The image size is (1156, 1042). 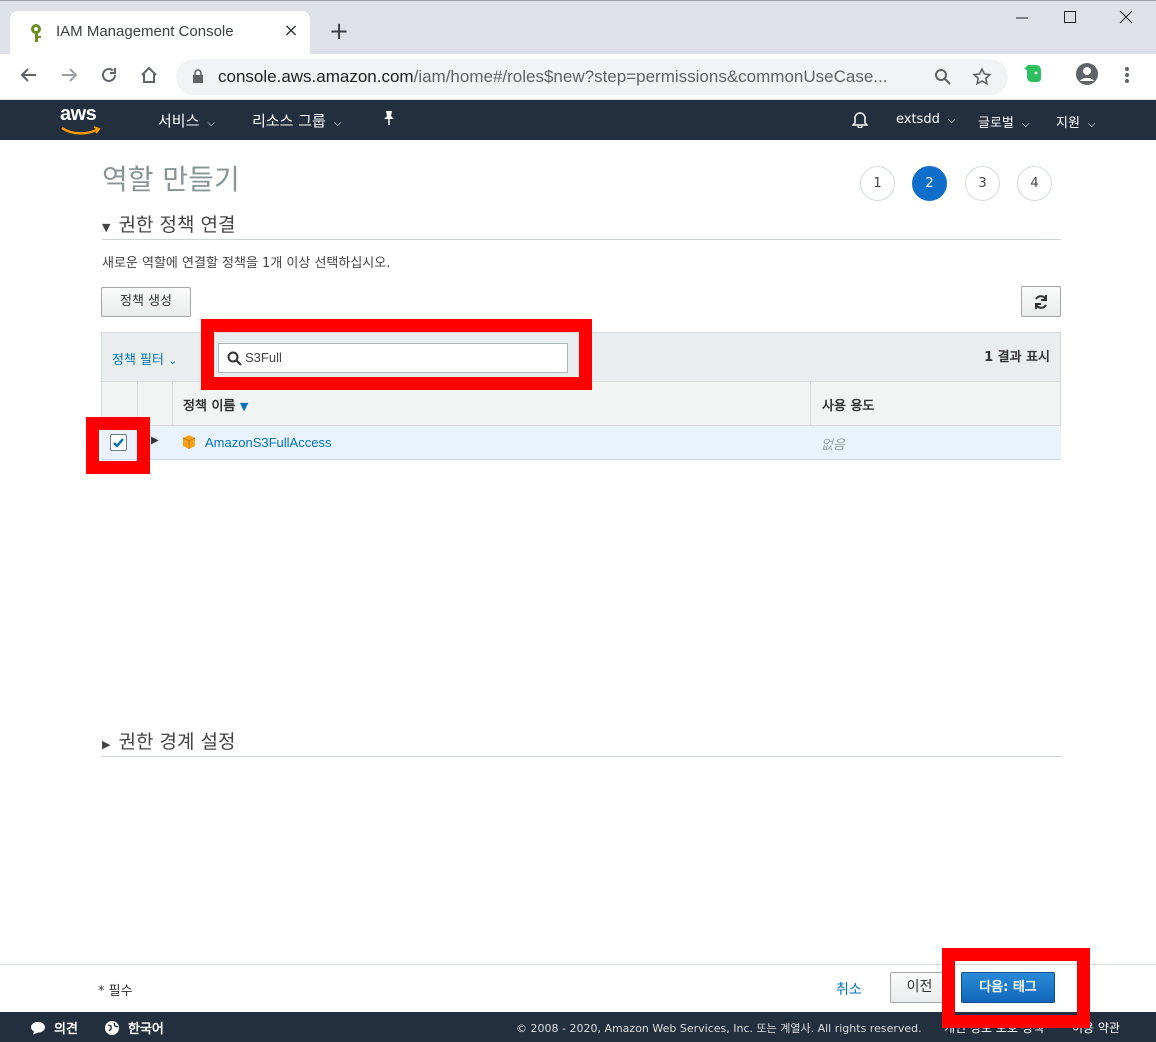 What do you see at coordinates (198, 76) in the screenshot?
I see `lock-icon` at bounding box center [198, 76].